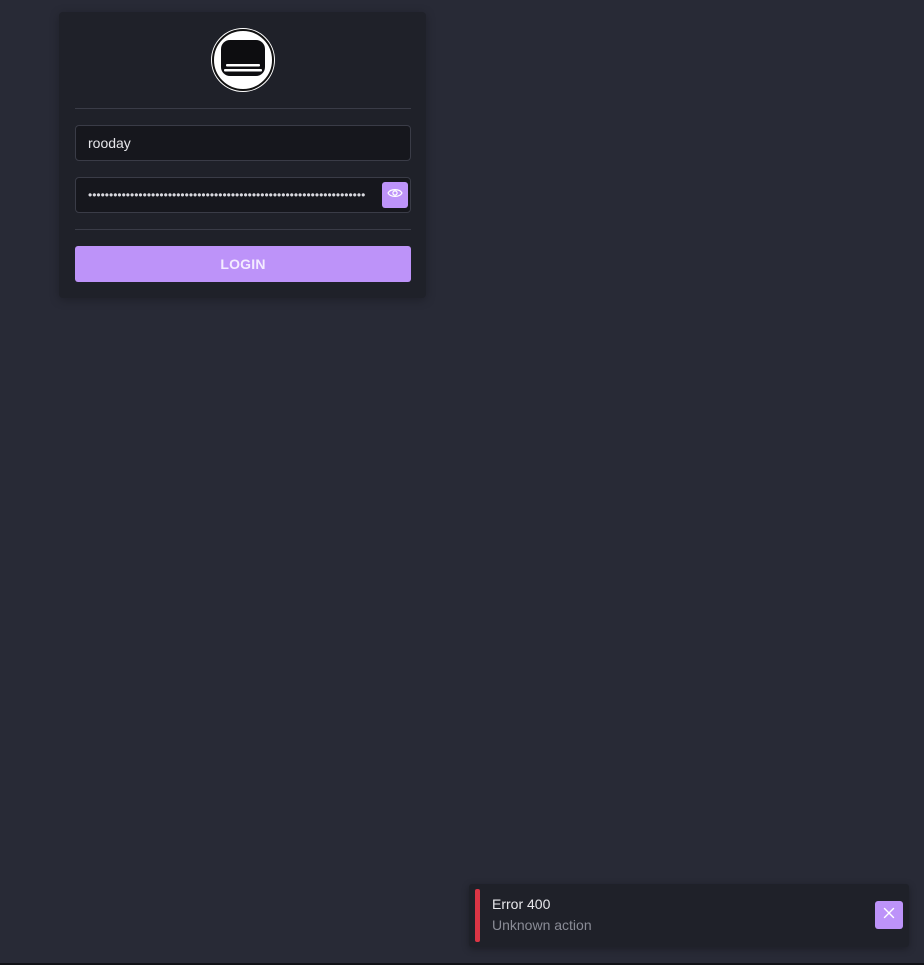 Image resolution: width=924 pixels, height=965 pixels. I want to click on username-input, so click(226, 143).